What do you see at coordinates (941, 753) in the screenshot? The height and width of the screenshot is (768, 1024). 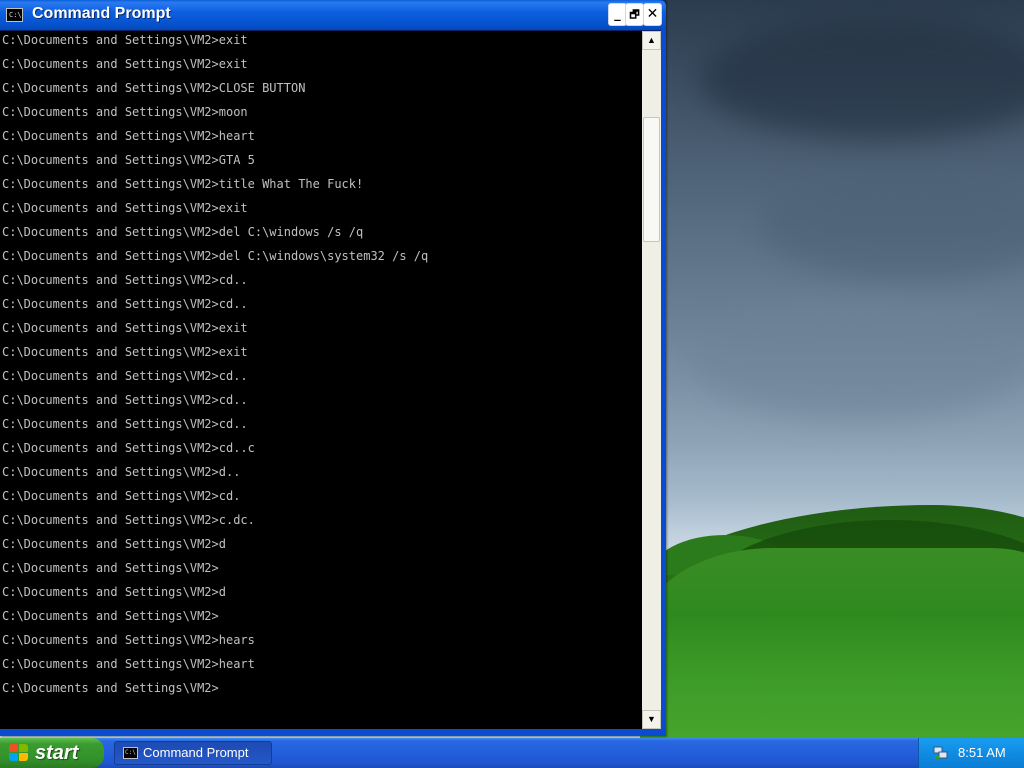 I see `network-icon` at bounding box center [941, 753].